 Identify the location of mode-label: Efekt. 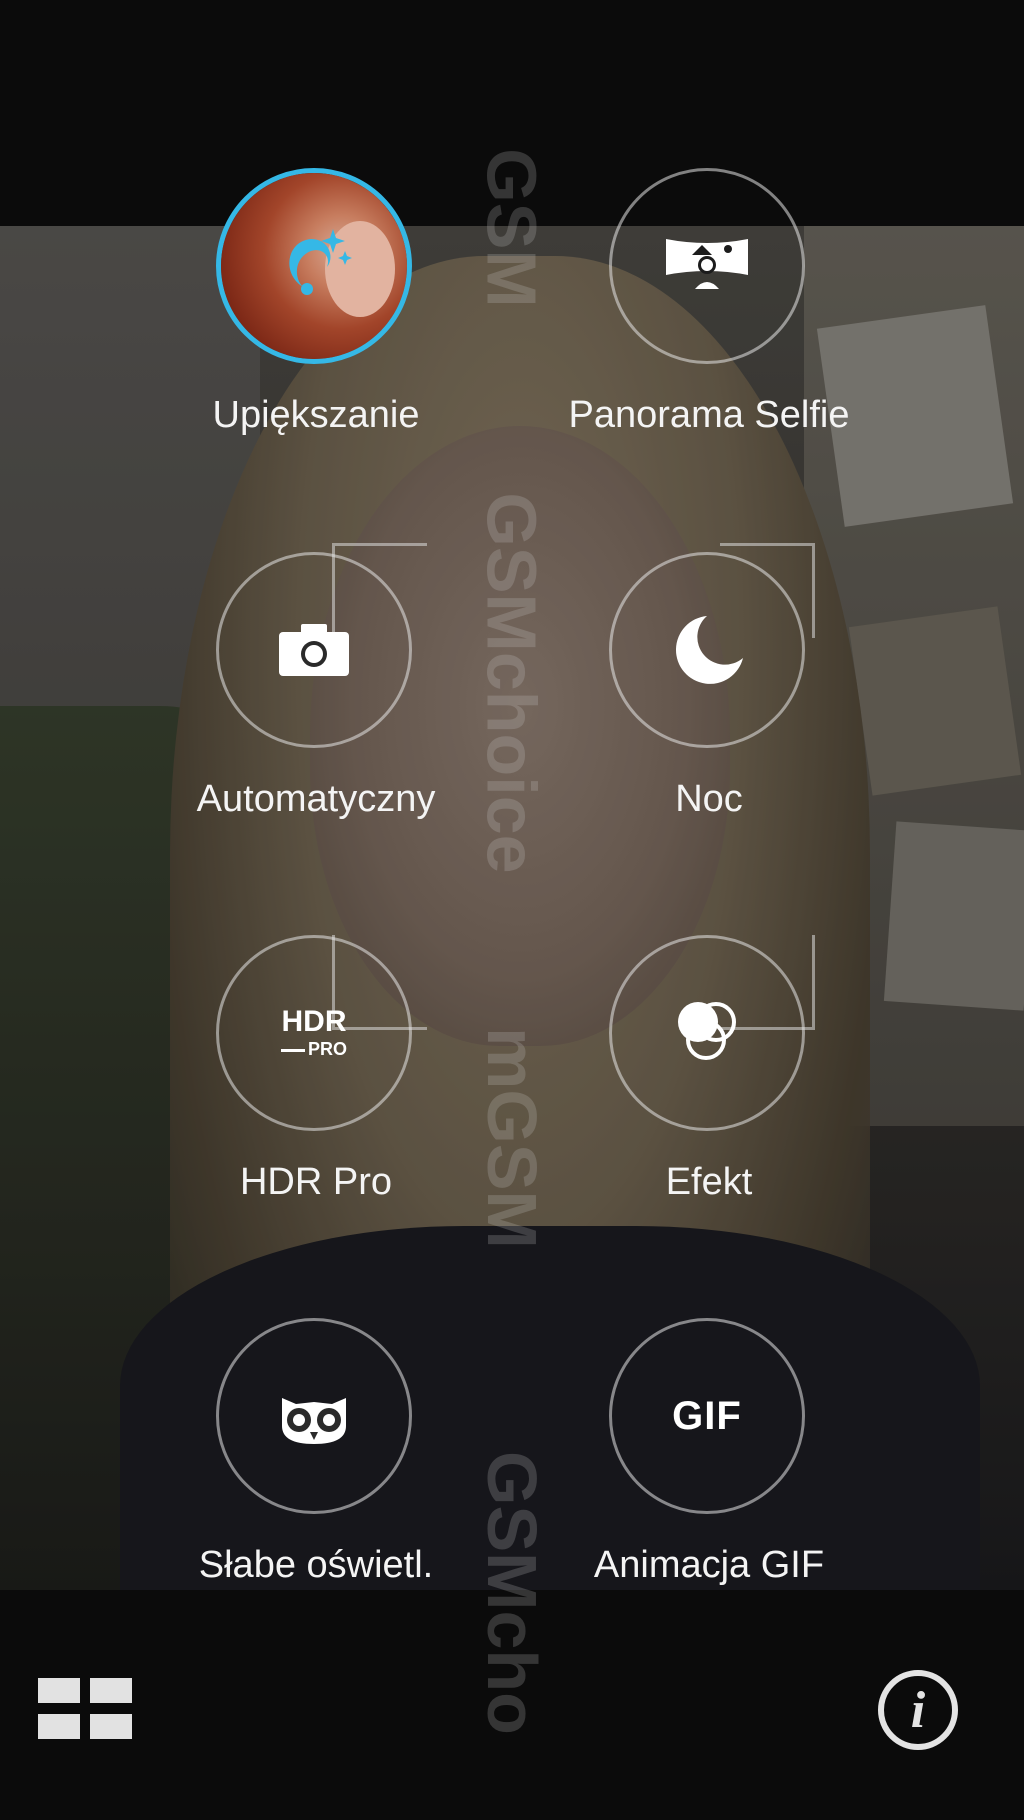
(709, 1182).